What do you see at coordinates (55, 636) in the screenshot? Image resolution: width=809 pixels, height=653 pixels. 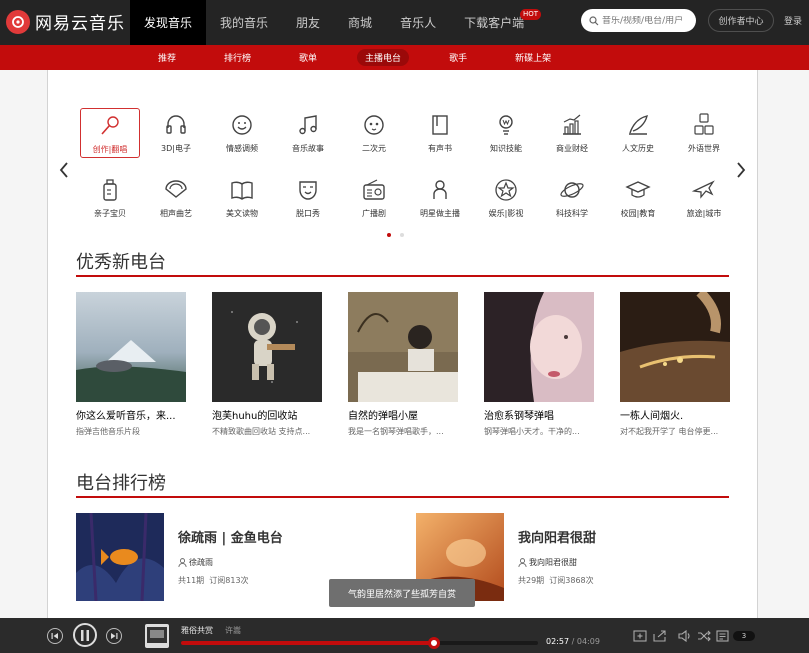 I see `previous-button` at bounding box center [55, 636].